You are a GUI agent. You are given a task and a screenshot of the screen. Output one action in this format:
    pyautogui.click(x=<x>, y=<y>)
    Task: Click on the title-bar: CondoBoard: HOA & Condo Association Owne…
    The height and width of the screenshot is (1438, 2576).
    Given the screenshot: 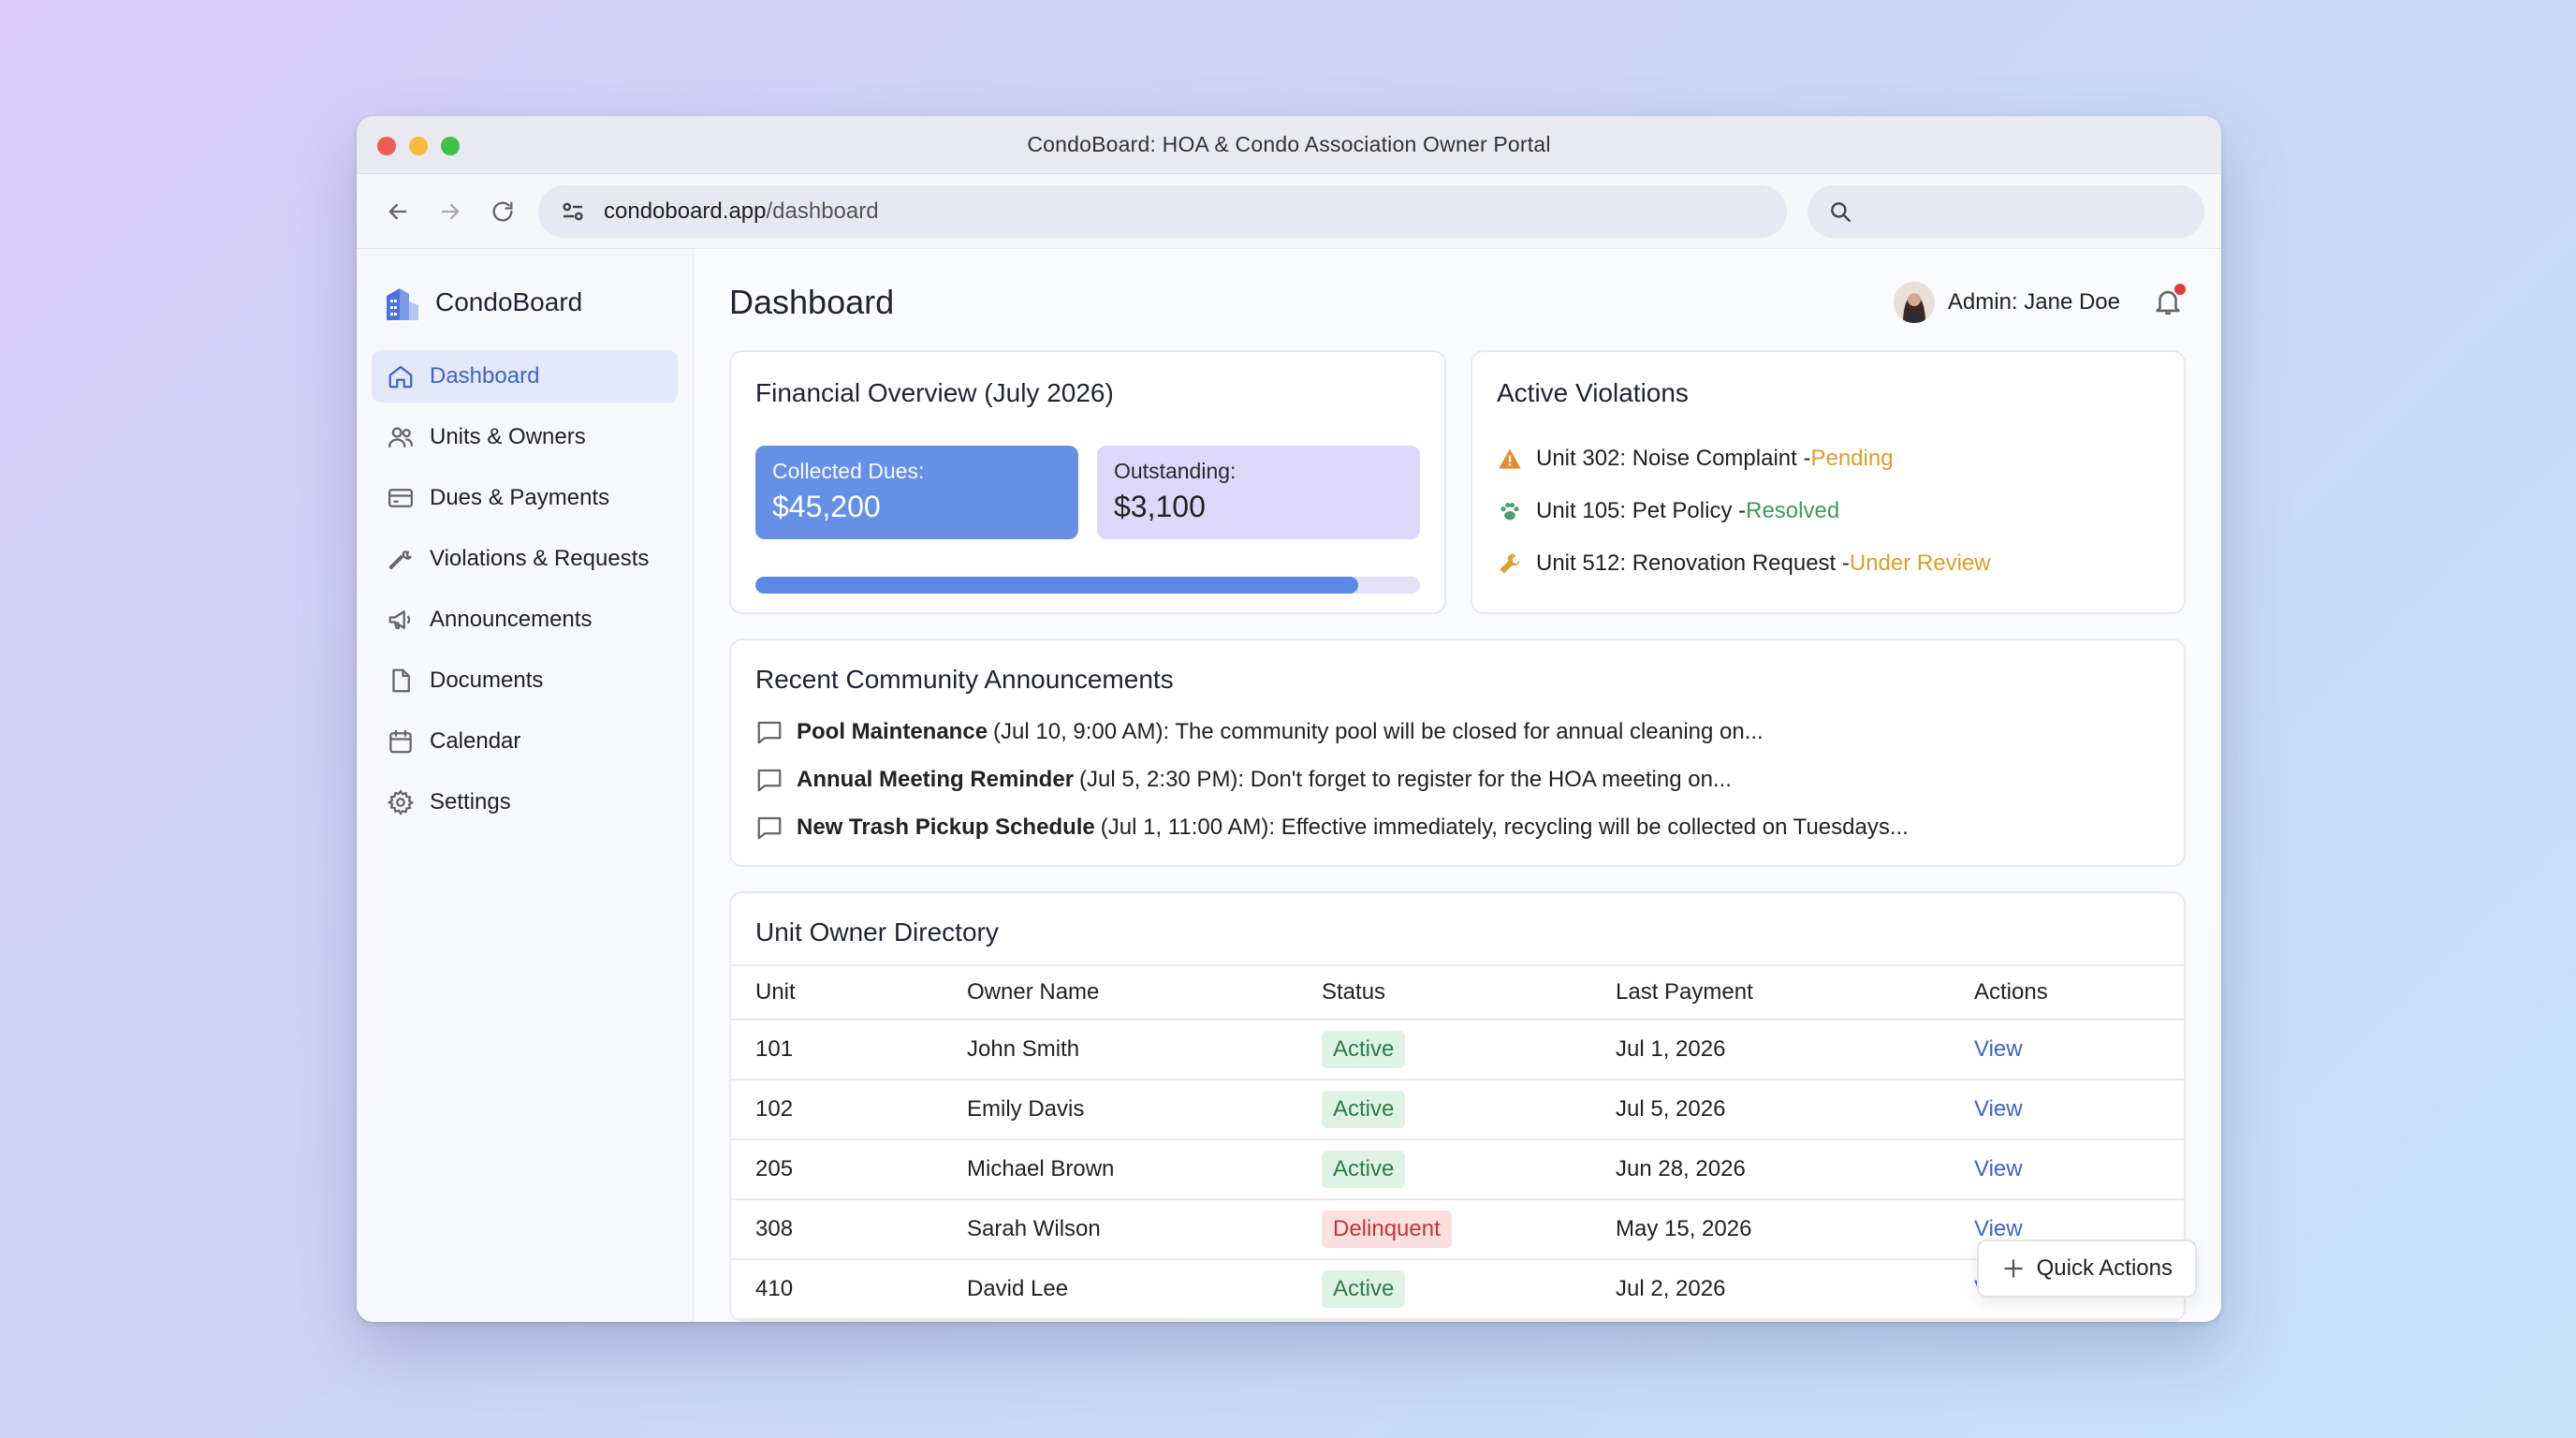 What is the action you would take?
    pyautogui.click(x=1289, y=145)
    